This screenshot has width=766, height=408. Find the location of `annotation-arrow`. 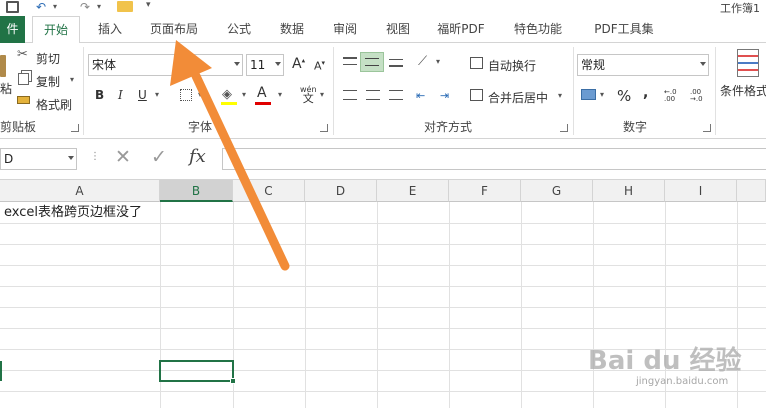

annotation-arrow is located at coordinates (230, 155).